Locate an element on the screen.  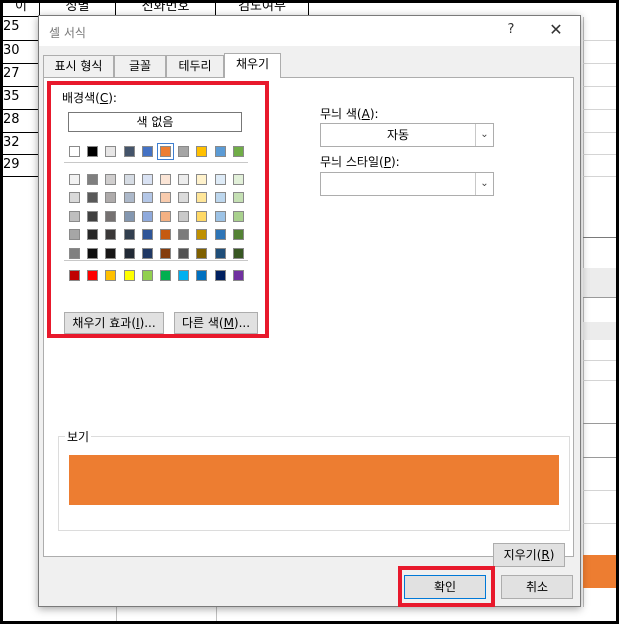
palette-divider is located at coordinates (156, 260).